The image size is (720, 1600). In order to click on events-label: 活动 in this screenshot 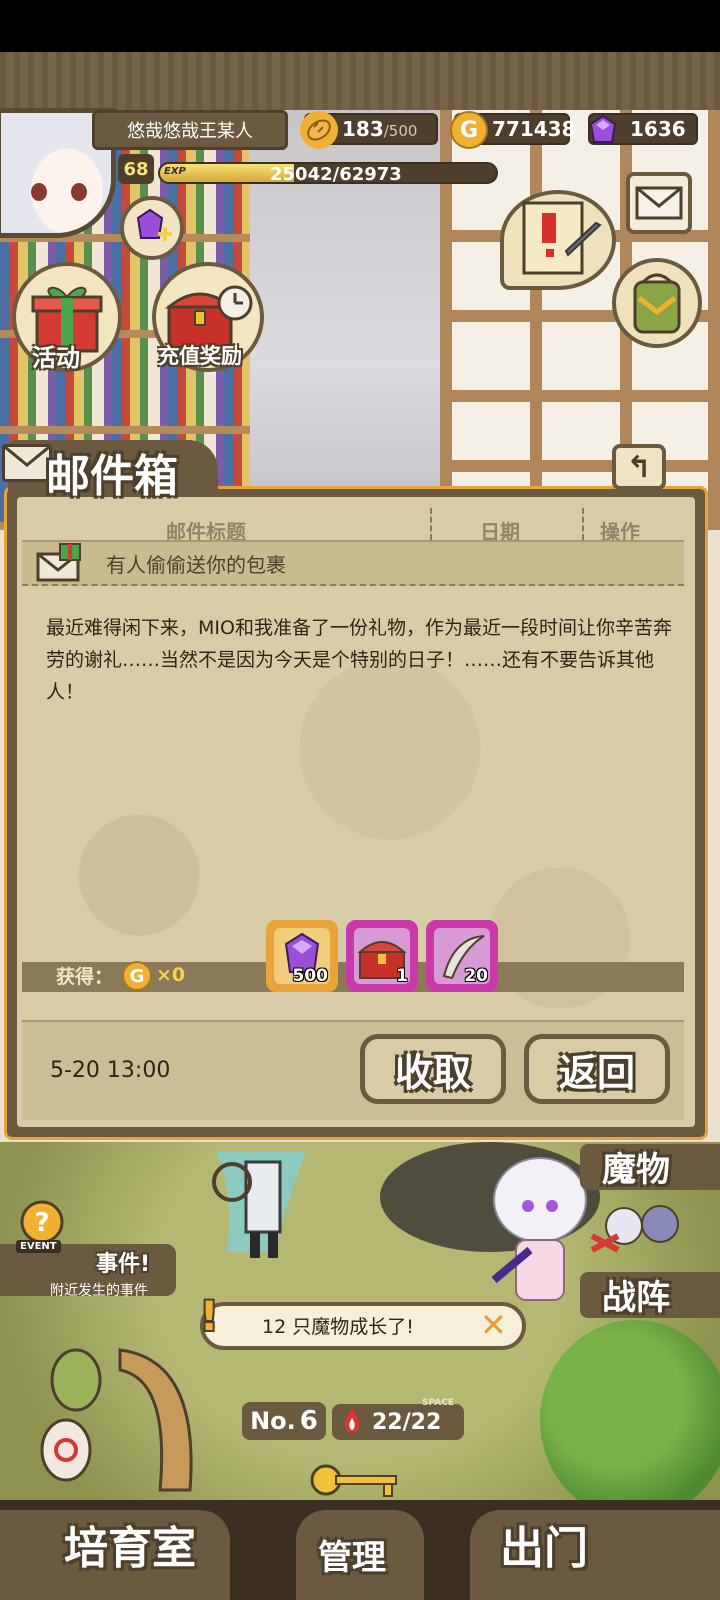, I will do `click(56, 358)`.